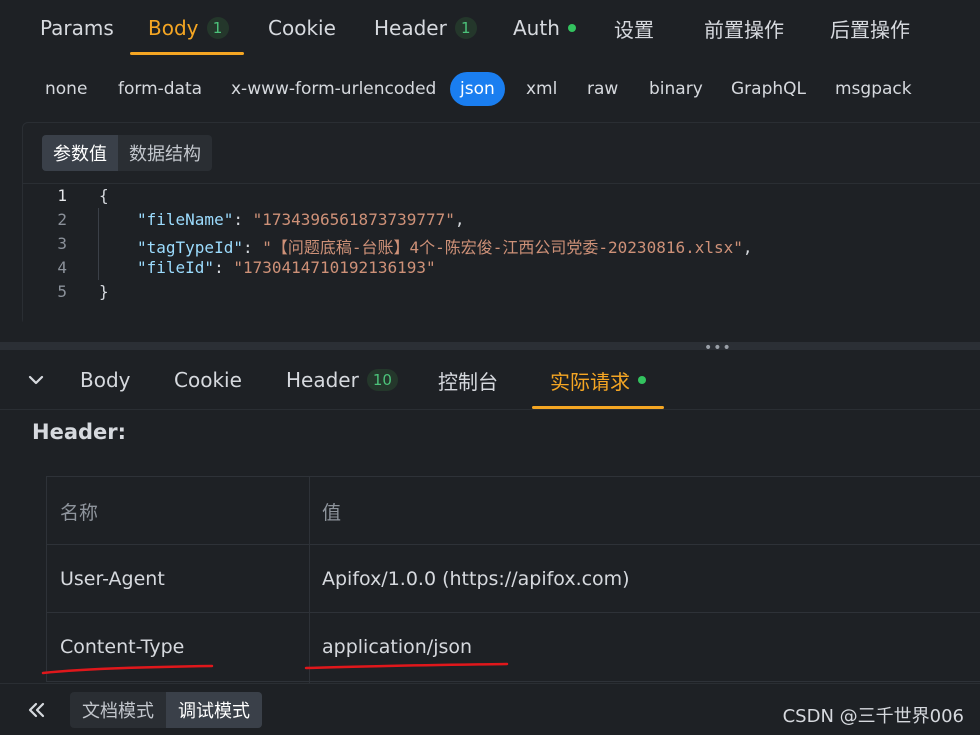  Describe the element at coordinates (333, 89) in the screenshot. I see `body-type-urlencoded: x-www-form-urlencoded` at that location.